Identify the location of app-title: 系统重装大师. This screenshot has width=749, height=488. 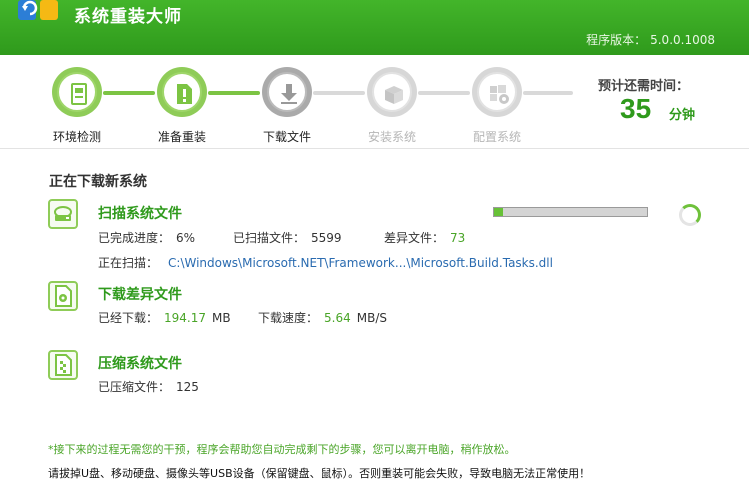
(128, 17).